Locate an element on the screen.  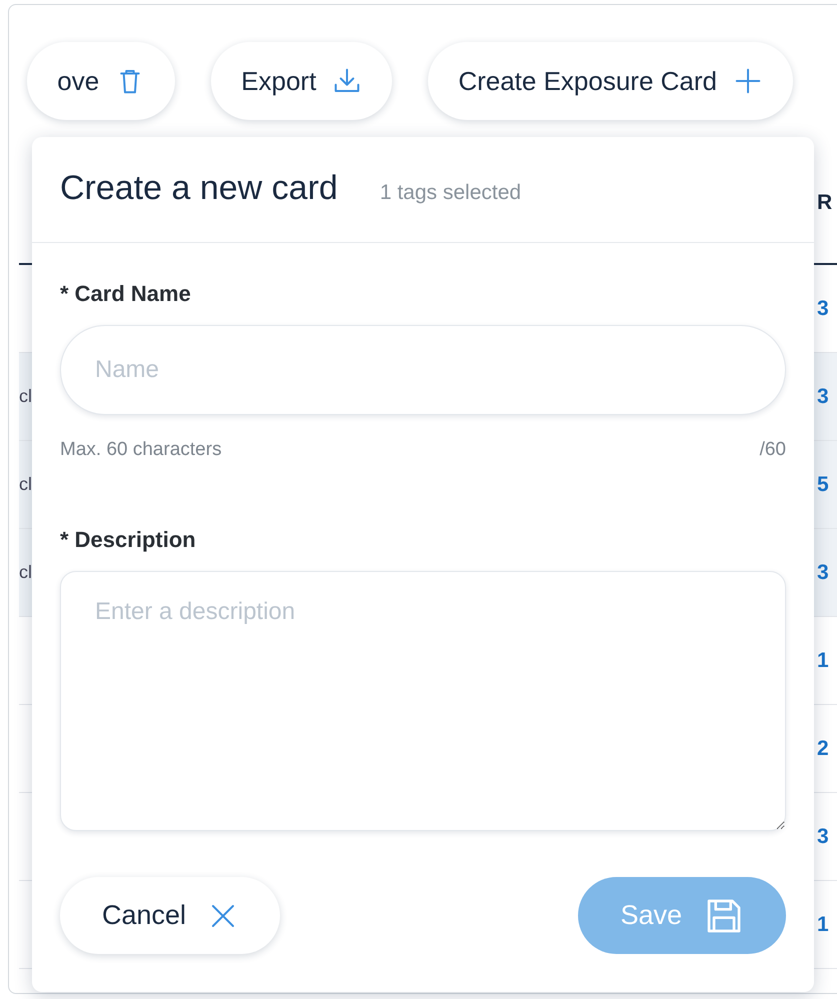
dialog-title: Create a new card is located at coordinates (199, 188).